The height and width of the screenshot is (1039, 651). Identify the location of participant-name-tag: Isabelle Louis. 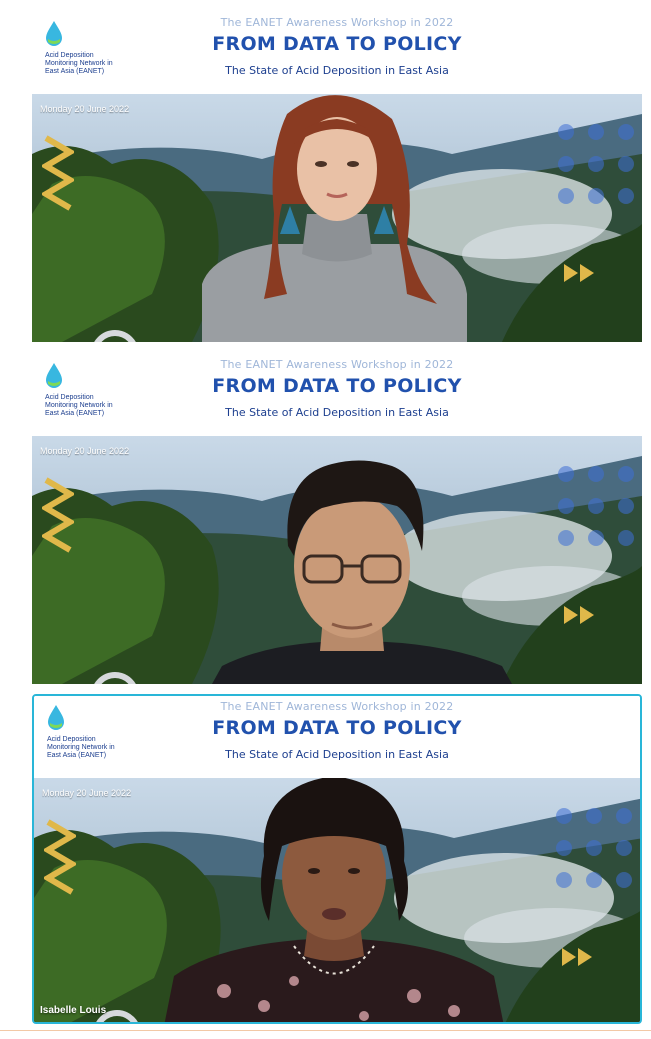
(73, 1010).